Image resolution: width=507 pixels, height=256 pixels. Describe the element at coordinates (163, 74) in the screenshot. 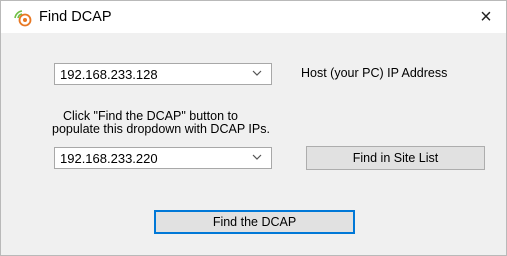

I see `host-ip-dropdown: 192.168.233.128` at that location.